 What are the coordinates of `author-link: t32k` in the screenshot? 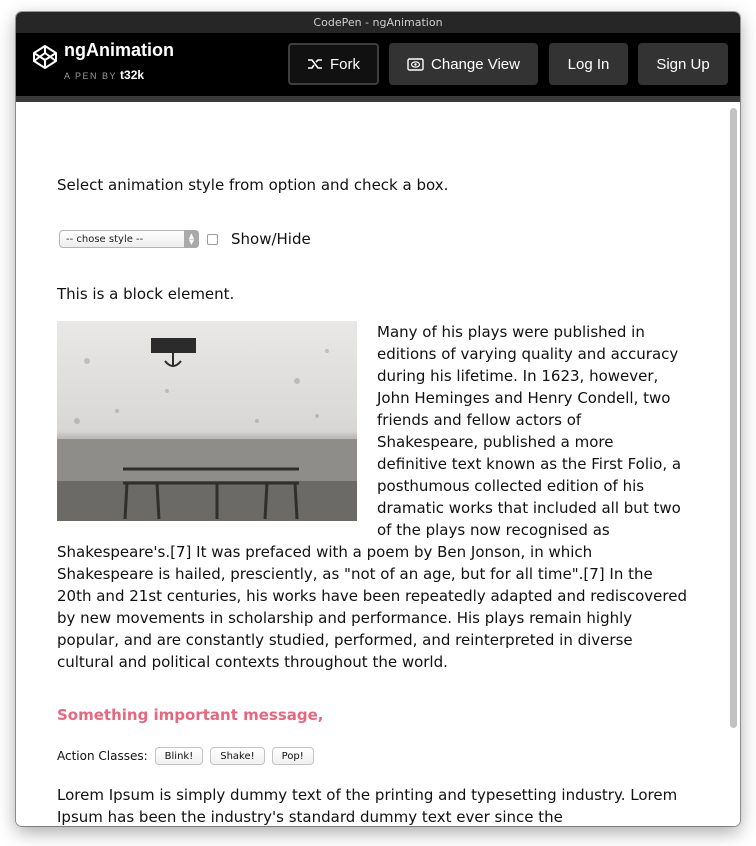 It's located at (132, 75).